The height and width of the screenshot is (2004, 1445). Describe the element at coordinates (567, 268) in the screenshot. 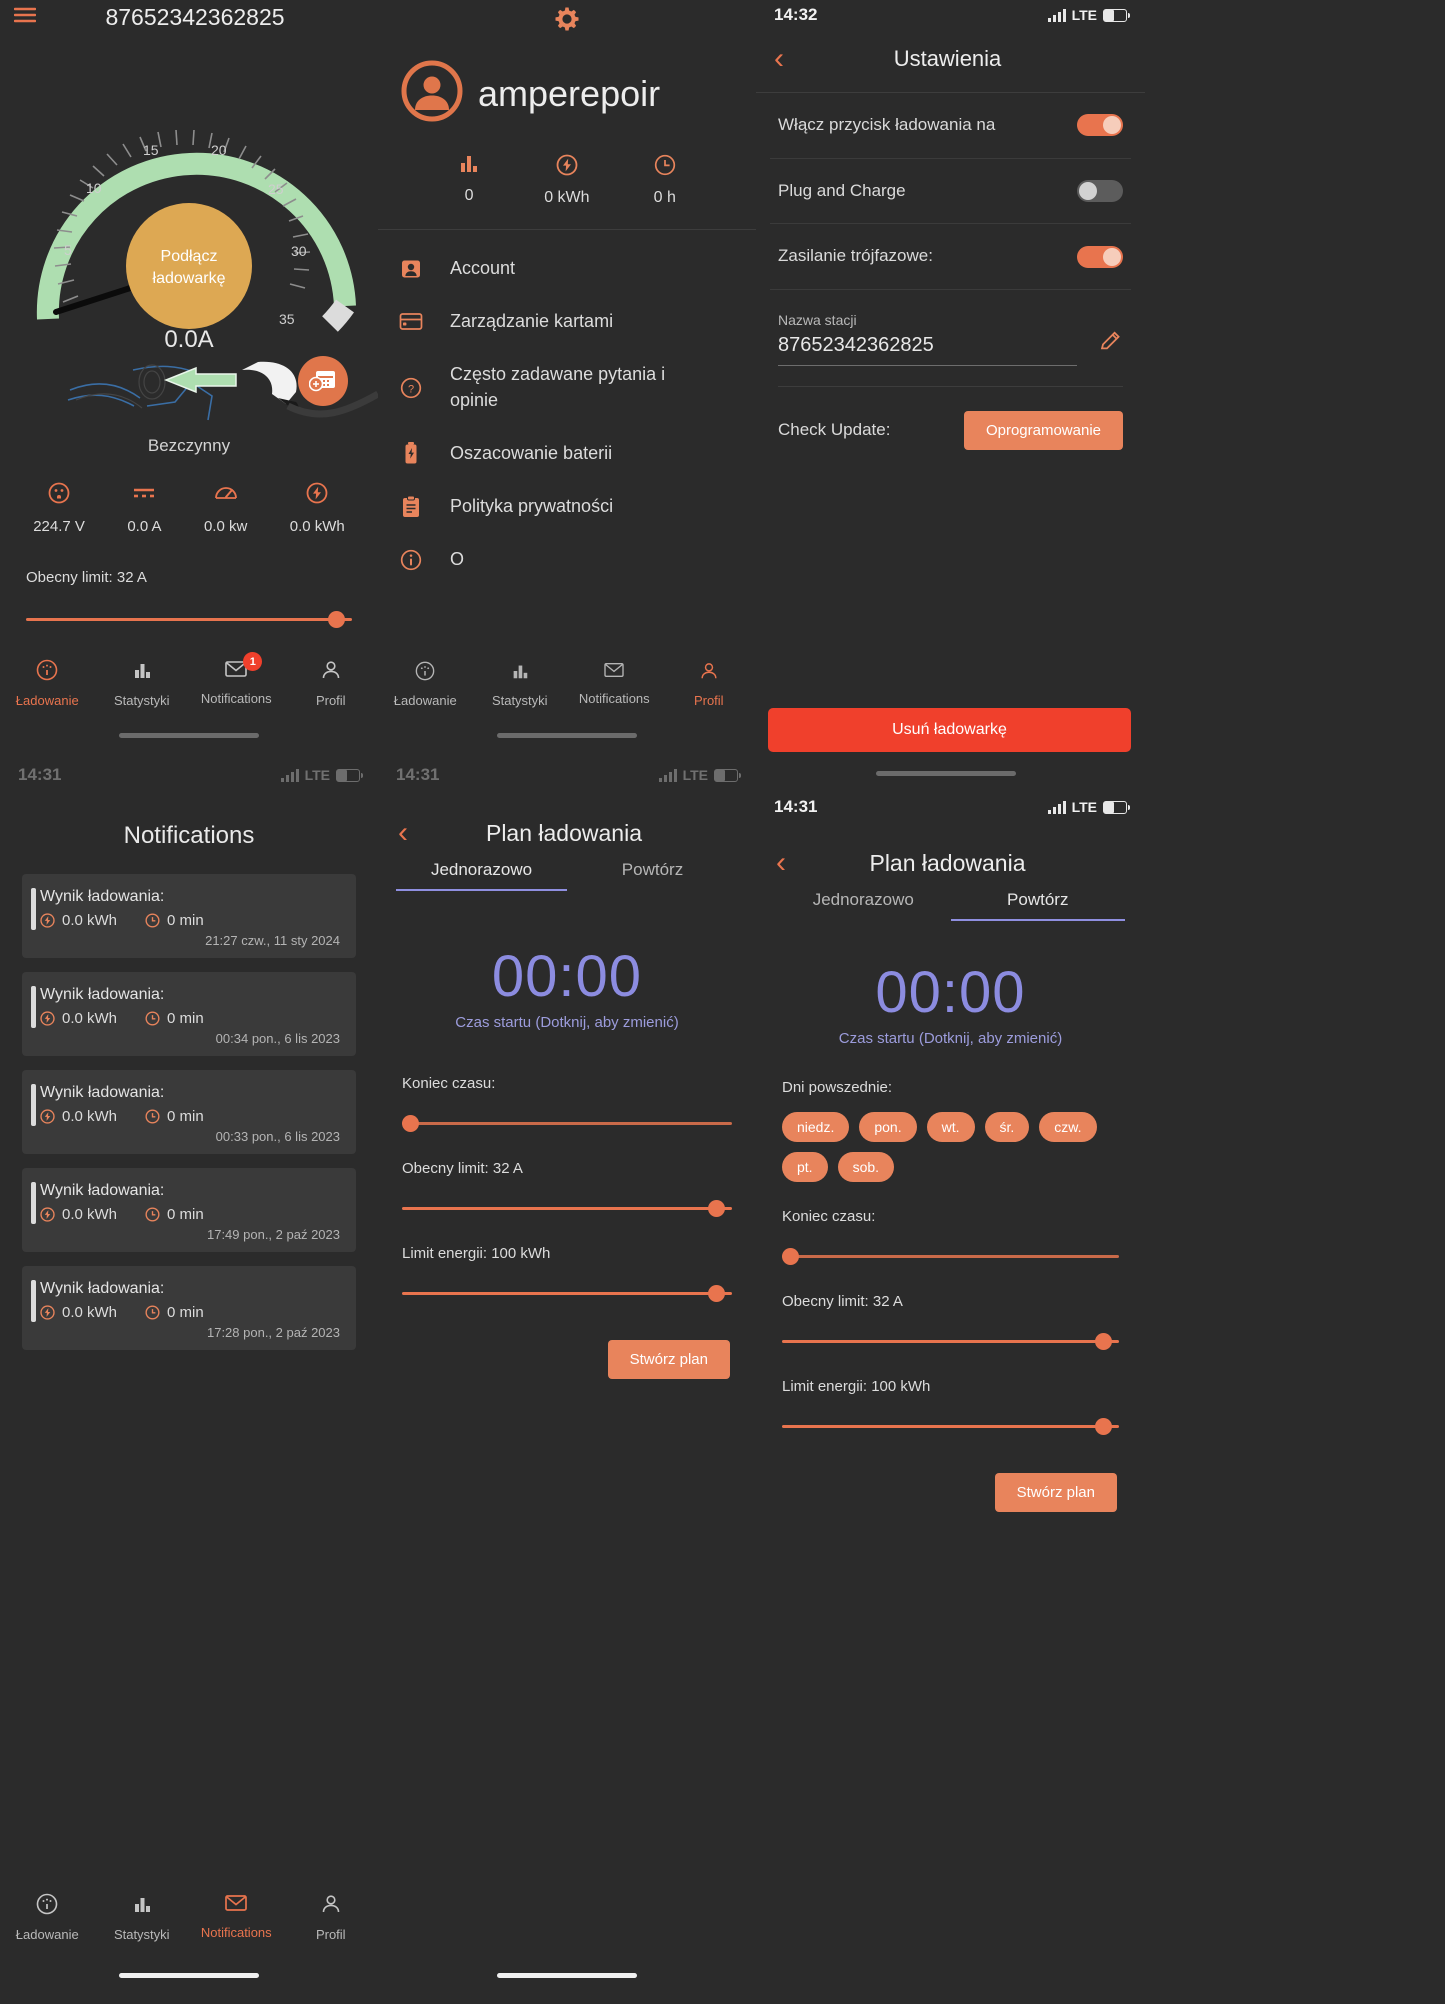

I see `menu-item-account: Account` at that location.